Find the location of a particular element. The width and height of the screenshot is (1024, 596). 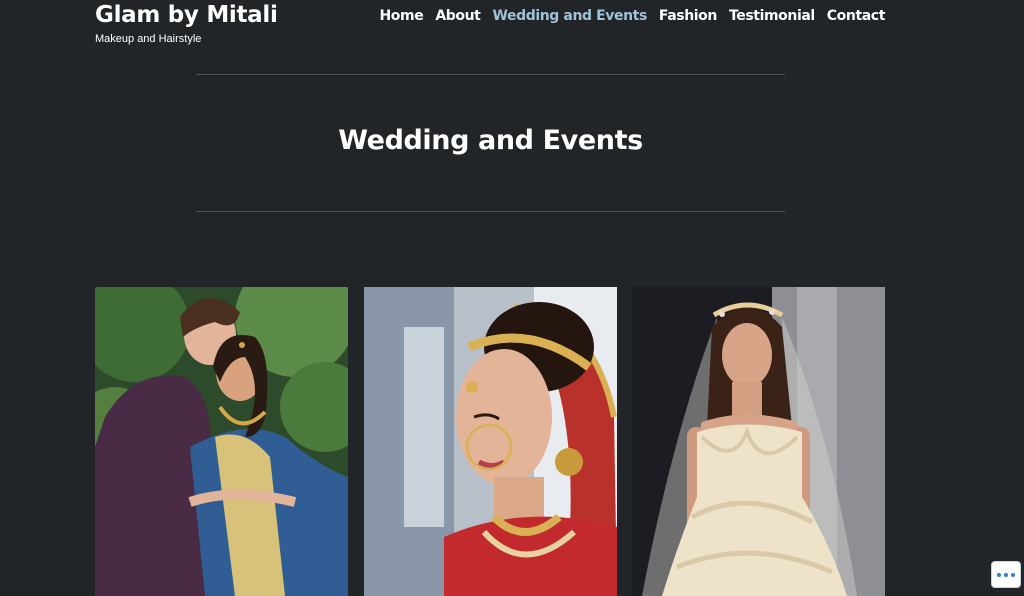

page-title: Wedding and Events is located at coordinates (490, 140).